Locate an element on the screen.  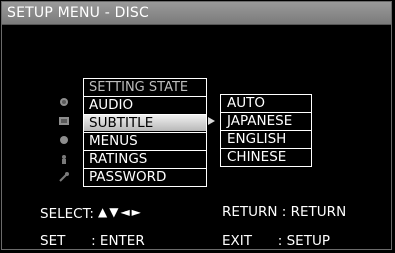
menu-item-subtitle: SUBTITLE is located at coordinates (145, 122).